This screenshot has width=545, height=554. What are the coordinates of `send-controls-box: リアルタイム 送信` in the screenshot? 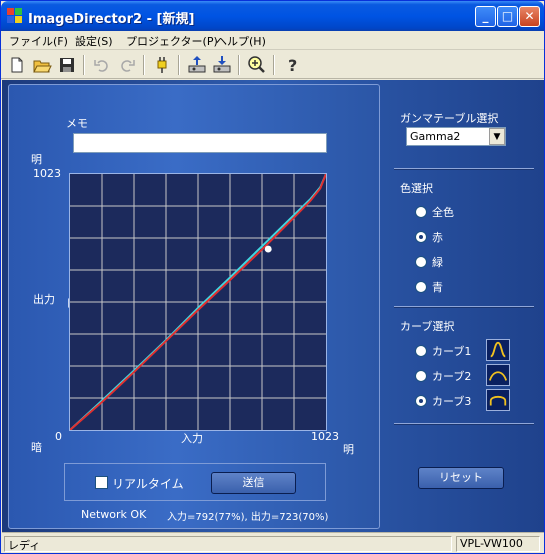 It's located at (195, 482).